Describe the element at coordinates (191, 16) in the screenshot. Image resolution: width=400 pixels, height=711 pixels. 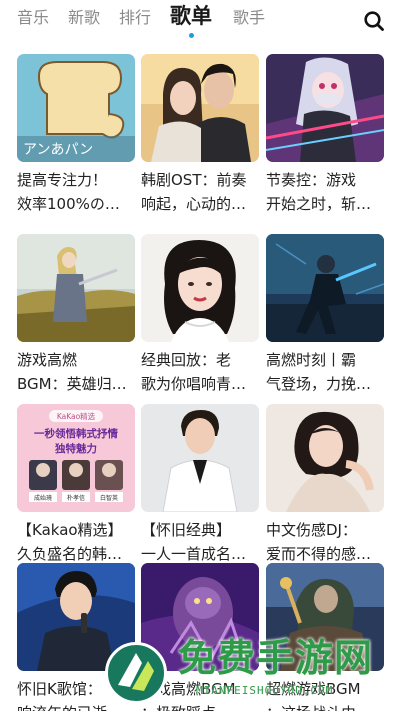
I see `tab-playlists: 歌单` at that location.